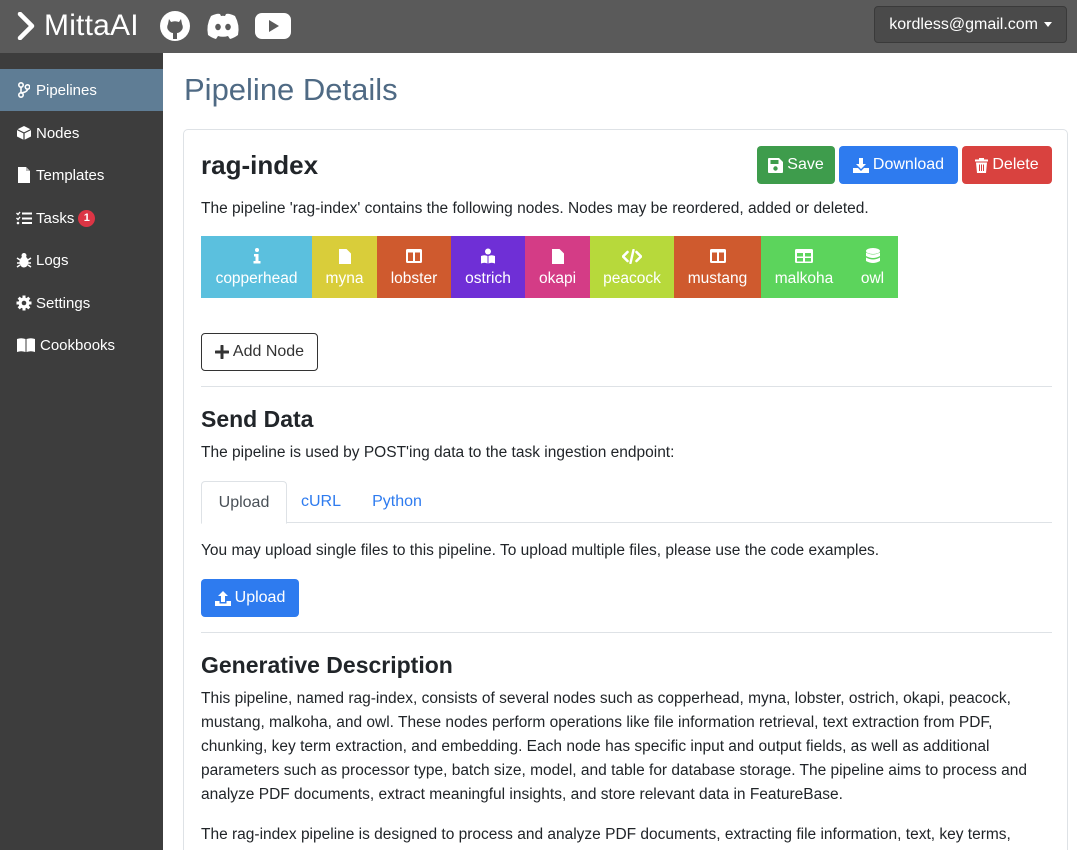  What do you see at coordinates (1048, 24) in the screenshot?
I see `caret-down-icon` at bounding box center [1048, 24].